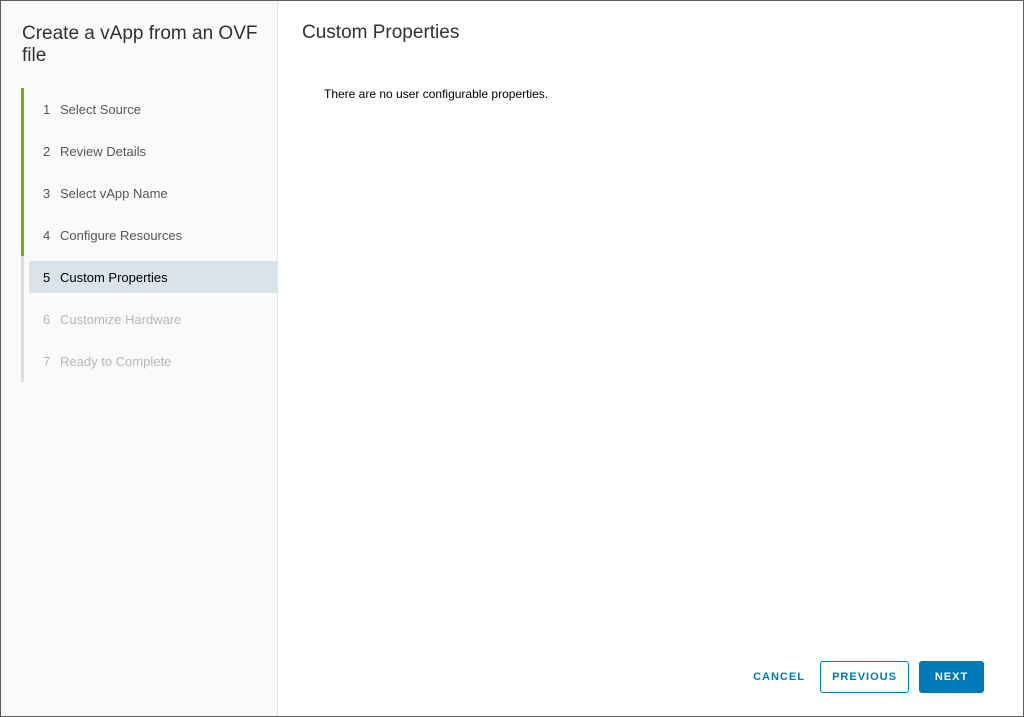 The image size is (1024, 717). Describe the element at coordinates (951, 677) in the screenshot. I see `next-button: NEXT` at that location.